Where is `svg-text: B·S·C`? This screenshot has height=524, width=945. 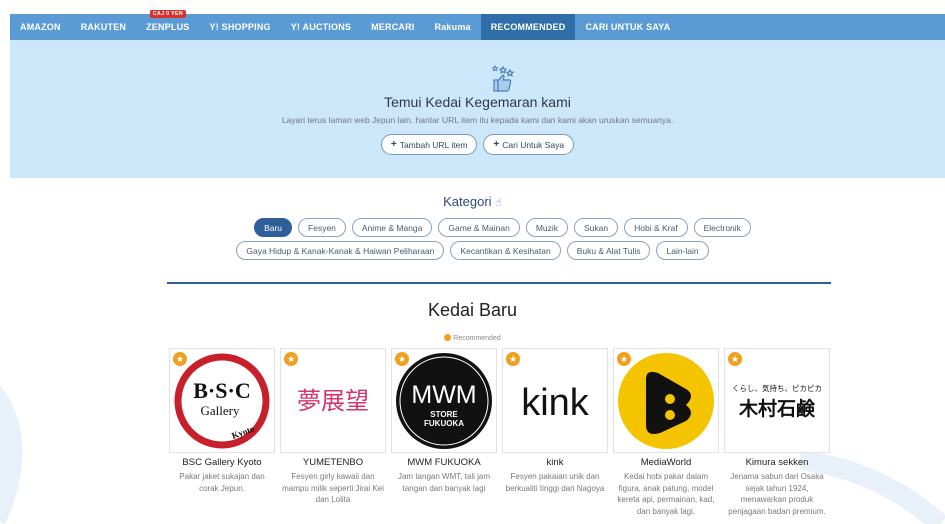
svg-text: B·S·C is located at coordinates (221, 390).